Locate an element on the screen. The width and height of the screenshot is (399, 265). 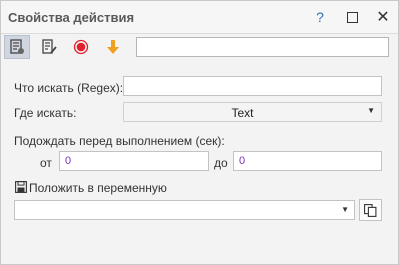
record-button is located at coordinates (81, 47).